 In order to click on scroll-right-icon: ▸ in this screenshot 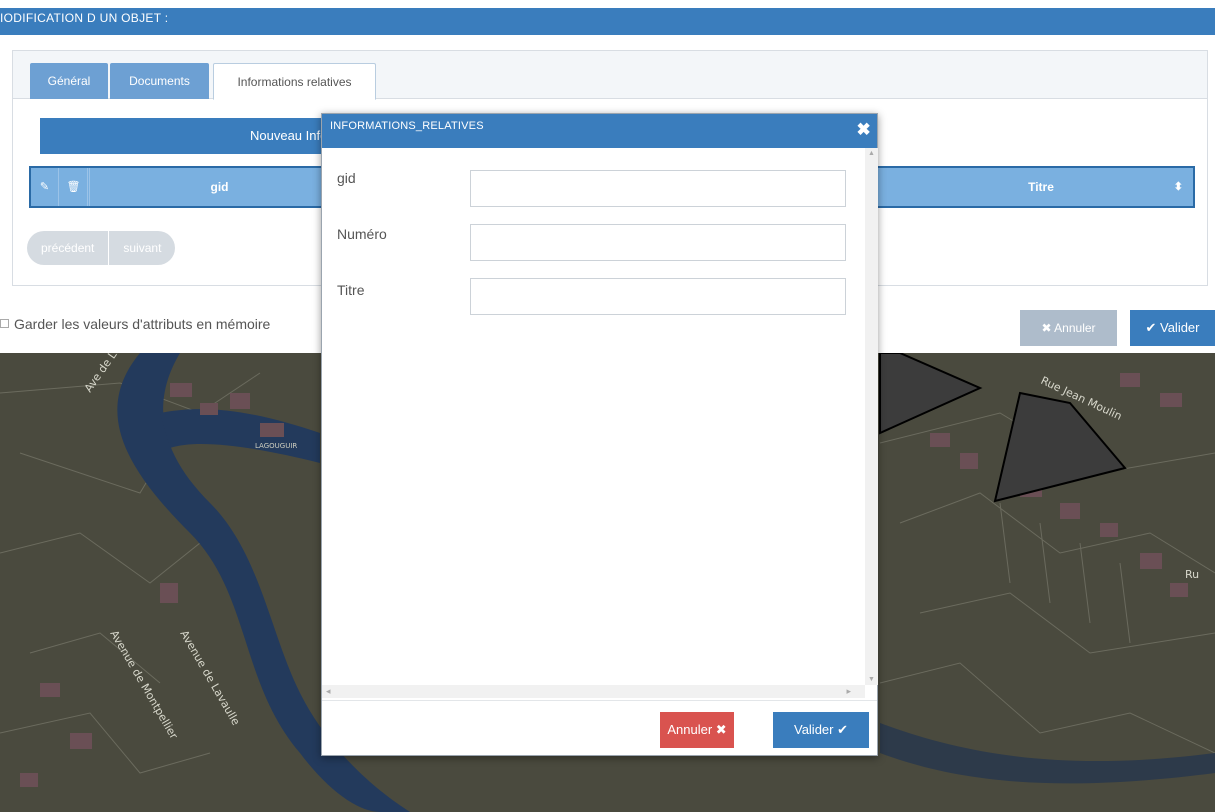, I will do `click(848, 691)`.